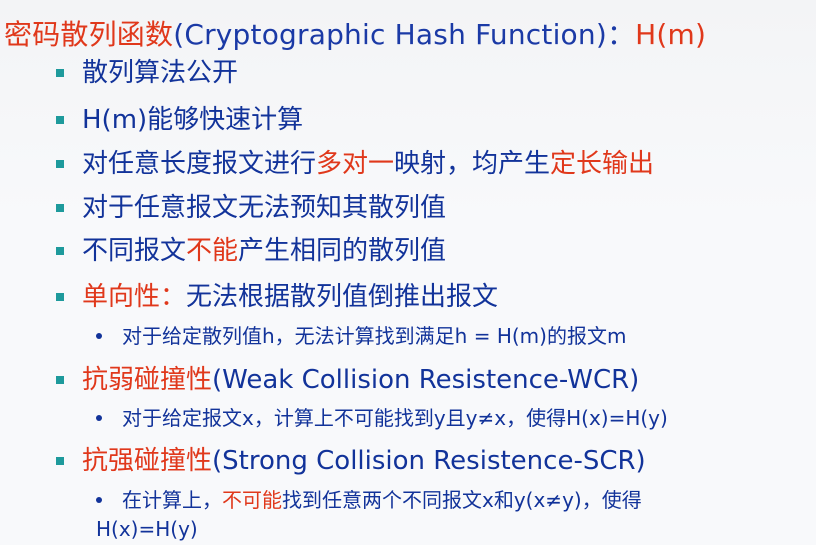 This screenshot has width=816, height=545. What do you see at coordinates (355, 164) in the screenshot?
I see `bullet-highlight: 多对一` at bounding box center [355, 164].